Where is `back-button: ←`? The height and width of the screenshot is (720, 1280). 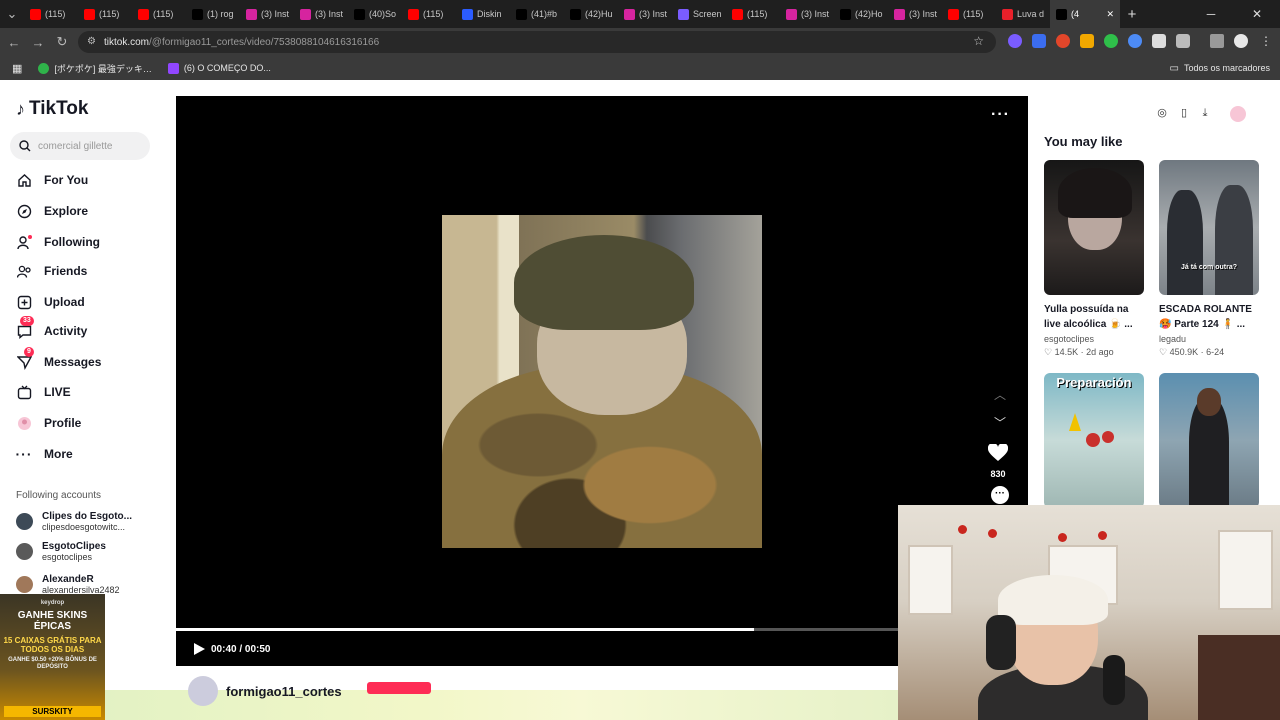 back-button: ← is located at coordinates (14, 42).